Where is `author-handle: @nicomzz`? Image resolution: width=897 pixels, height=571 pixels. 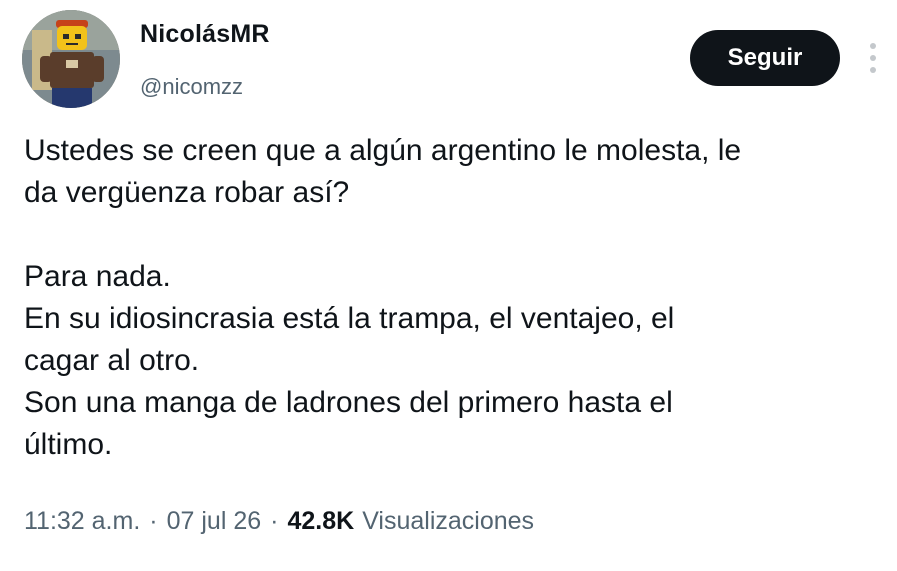 author-handle: @nicomzz is located at coordinates (191, 87).